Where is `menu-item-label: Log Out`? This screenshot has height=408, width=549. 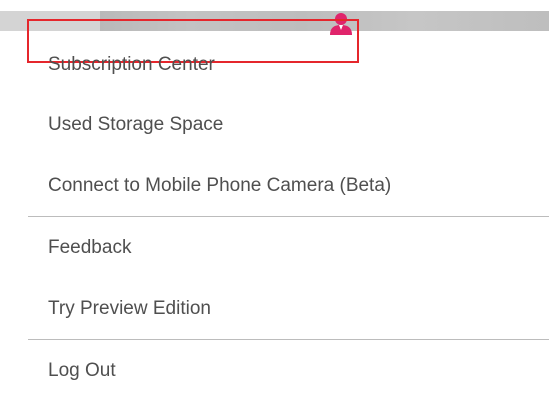 menu-item-label: Log Out is located at coordinates (82, 370).